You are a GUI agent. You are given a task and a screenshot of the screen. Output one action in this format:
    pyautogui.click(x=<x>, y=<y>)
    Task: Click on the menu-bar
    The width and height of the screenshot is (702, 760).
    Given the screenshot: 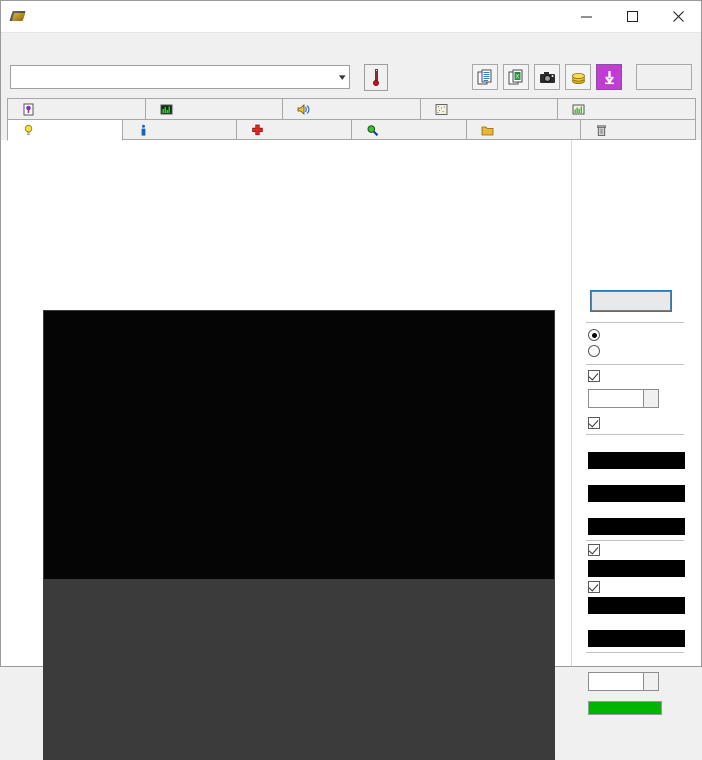 What is the action you would take?
    pyautogui.click(x=351, y=44)
    